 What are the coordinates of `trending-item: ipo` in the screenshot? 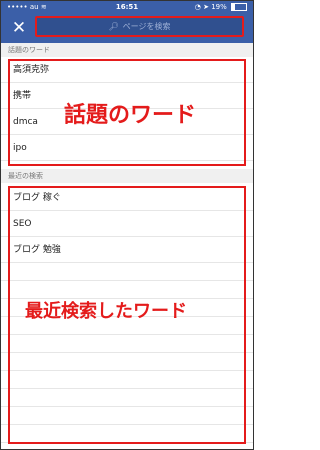 It's located at (127, 148).